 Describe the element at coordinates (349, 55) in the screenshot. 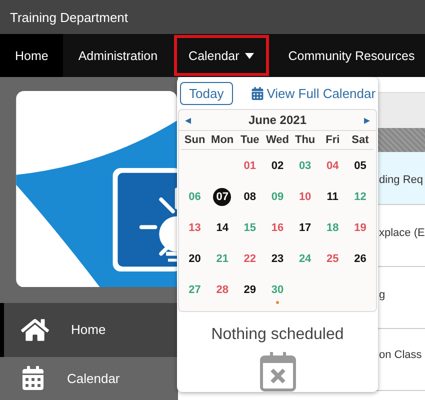

I see `nav-tab: Community Resources` at that location.